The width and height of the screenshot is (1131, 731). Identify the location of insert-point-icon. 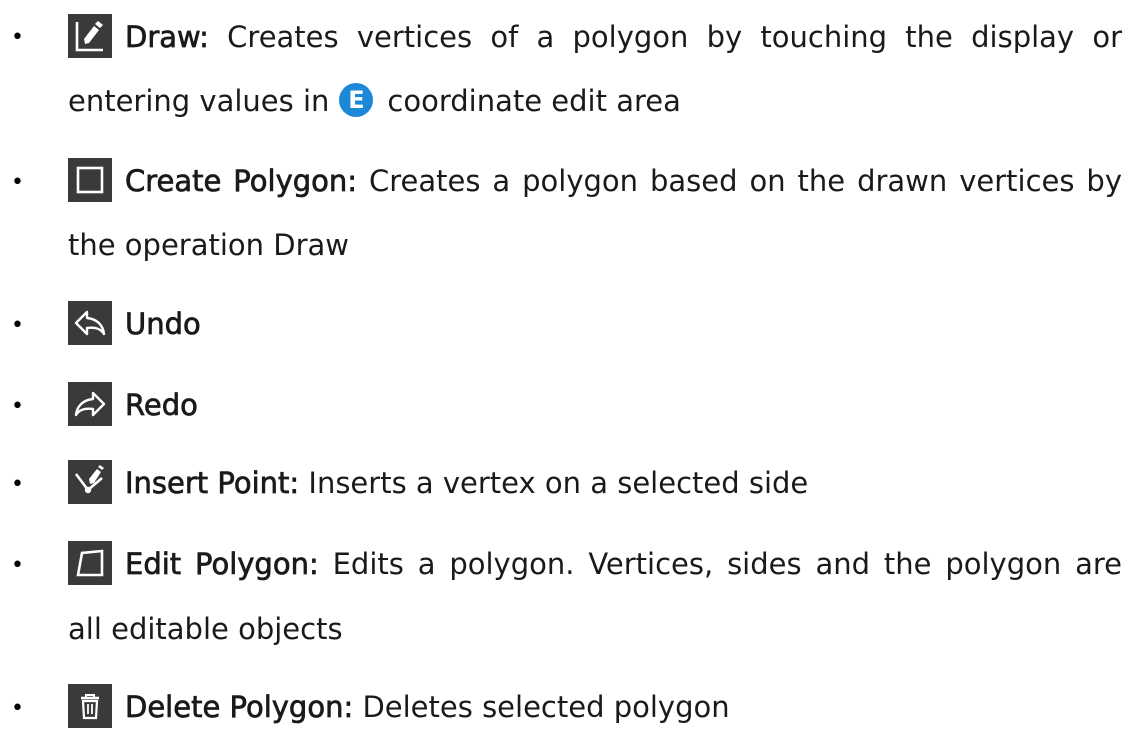
(90, 482).